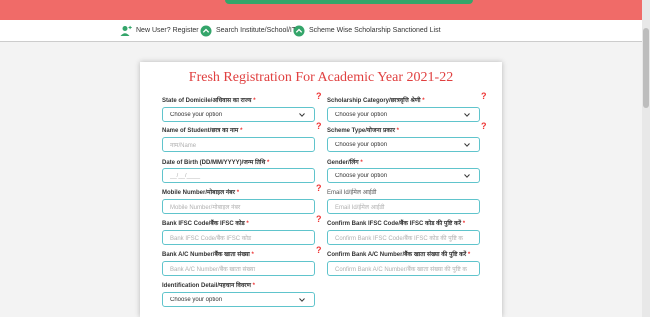 This screenshot has width=650, height=317. Describe the element at coordinates (363, 131) in the screenshot. I see `scheme-type-label: Scheme Type/योजना प्रकार *` at that location.